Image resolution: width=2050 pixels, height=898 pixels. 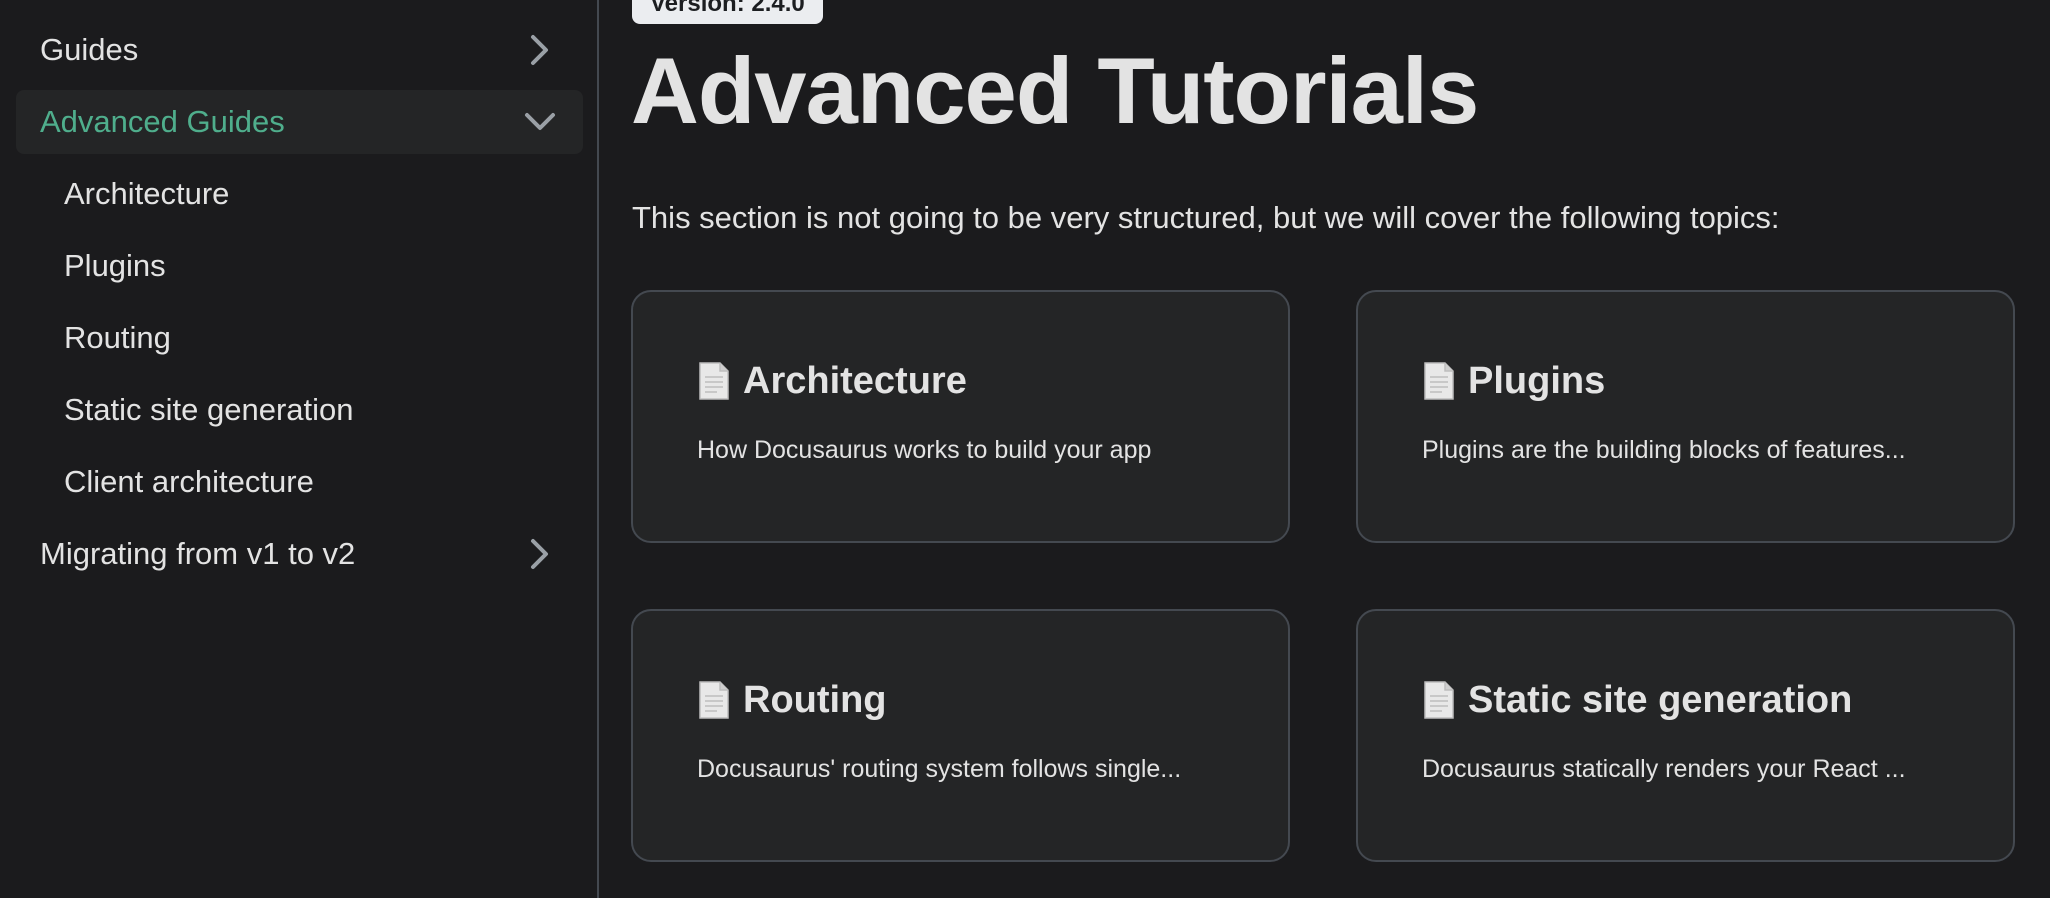 I want to click on card-title-text: Plugins, so click(x=1537, y=380).